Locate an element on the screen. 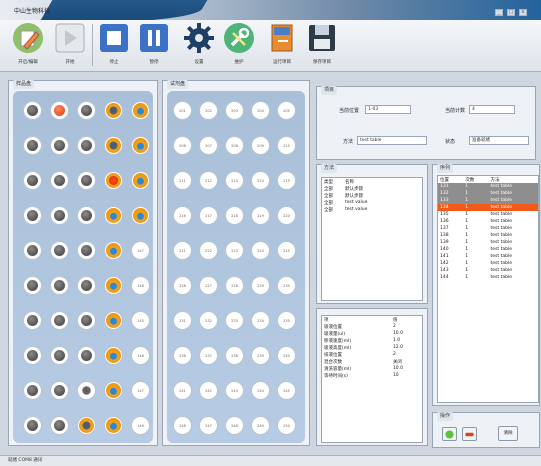 The width and height of the screenshot is (541, 466). stop-button: 停止 is located at coordinates (114, 46).